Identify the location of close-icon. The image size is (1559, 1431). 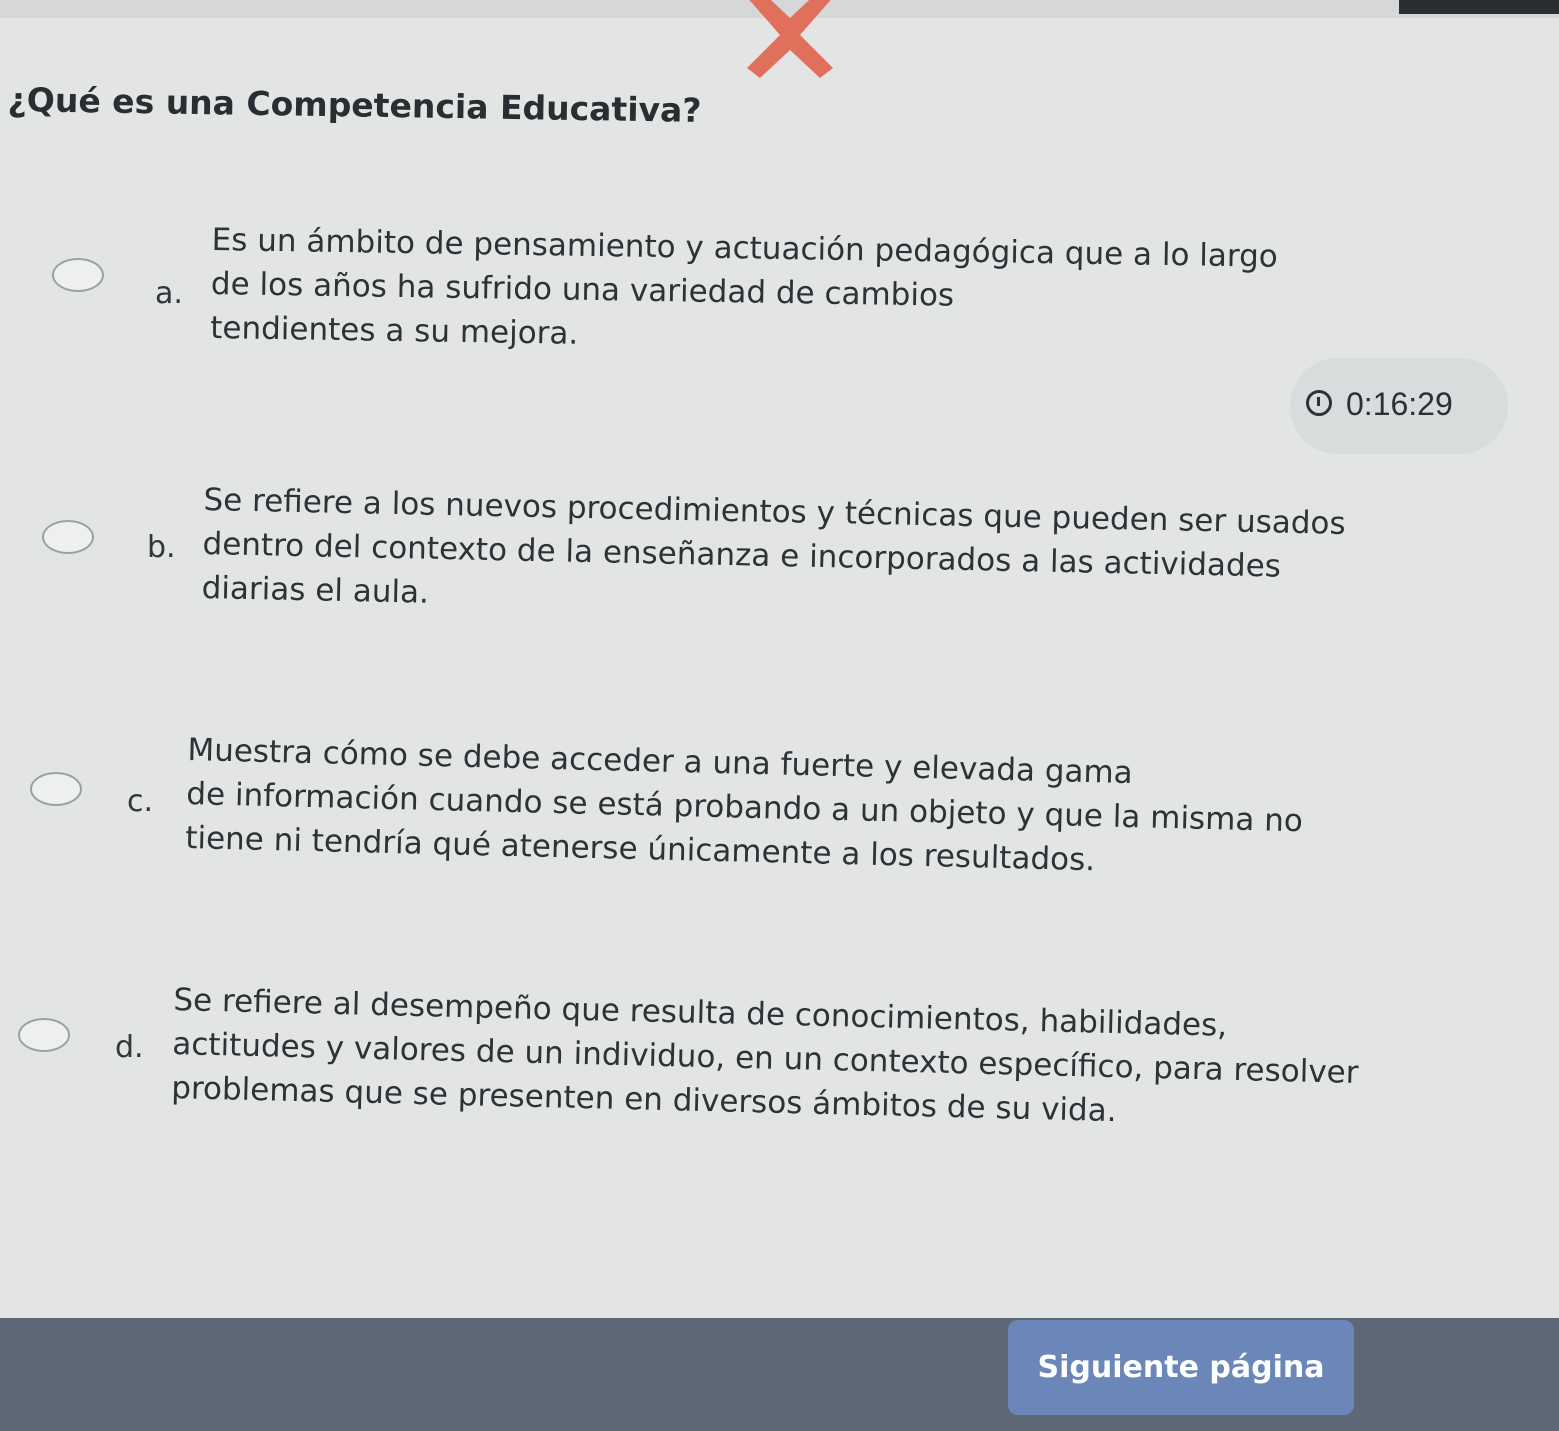
(790, 39).